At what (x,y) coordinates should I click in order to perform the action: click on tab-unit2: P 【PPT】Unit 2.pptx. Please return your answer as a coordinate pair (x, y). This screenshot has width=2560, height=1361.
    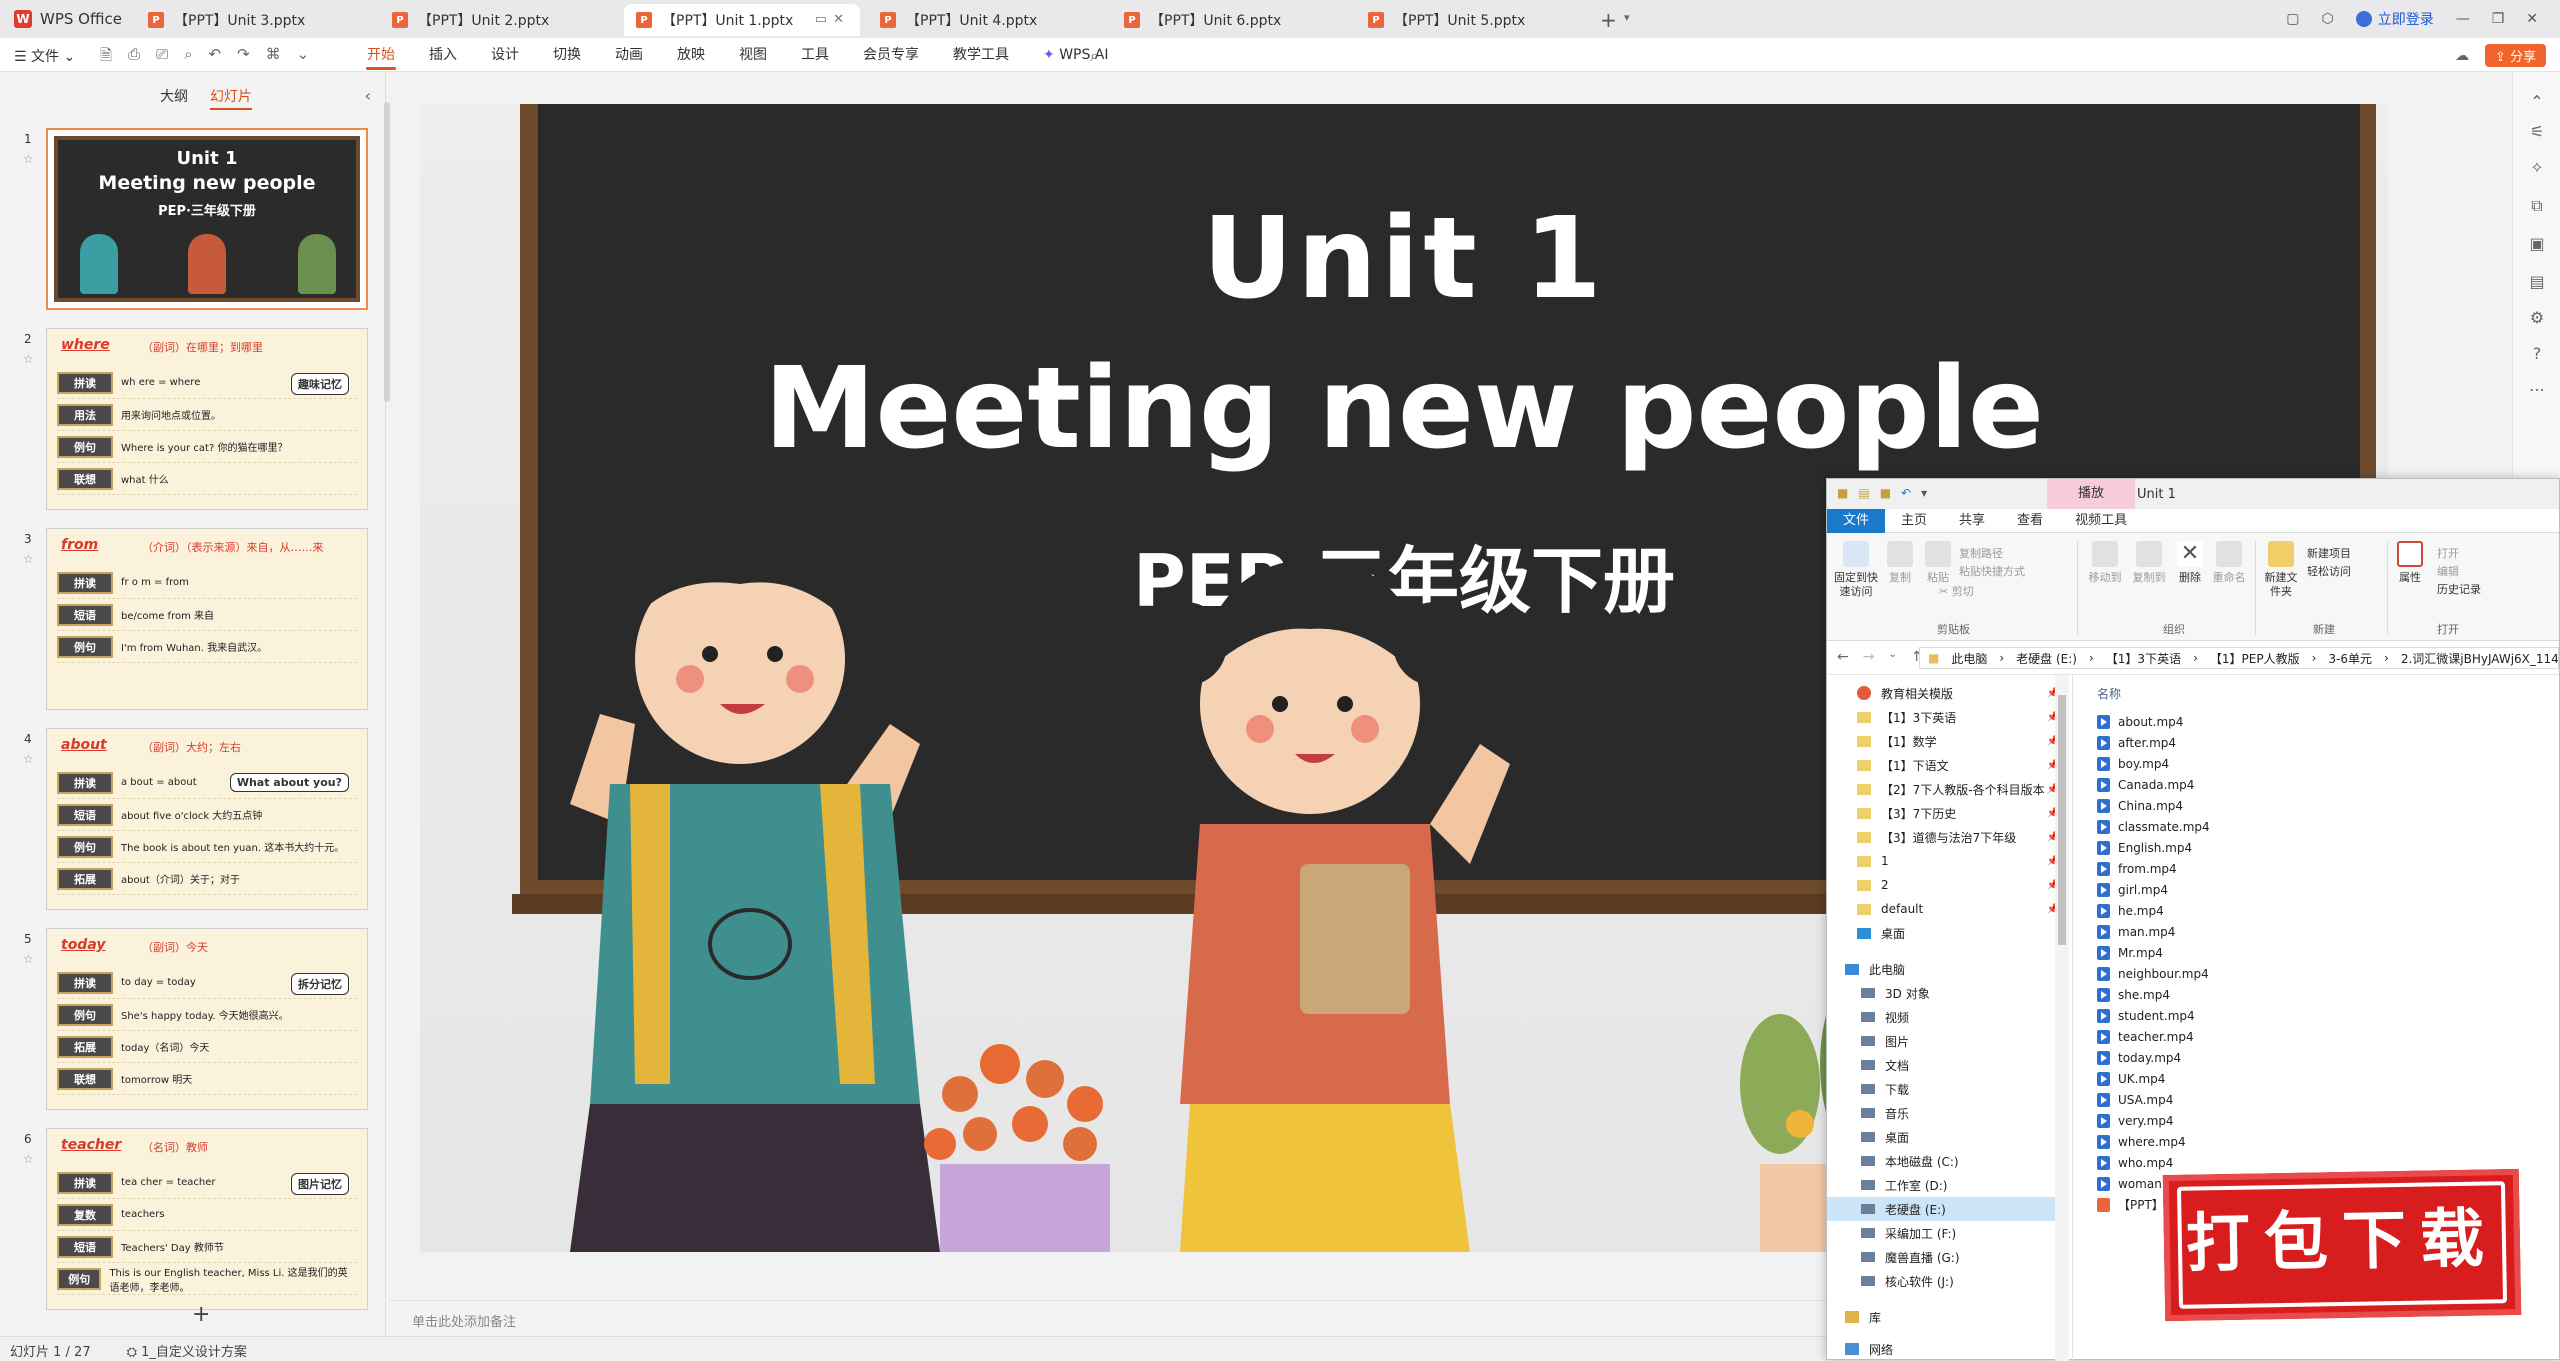
    Looking at the image, I should click on (498, 20).